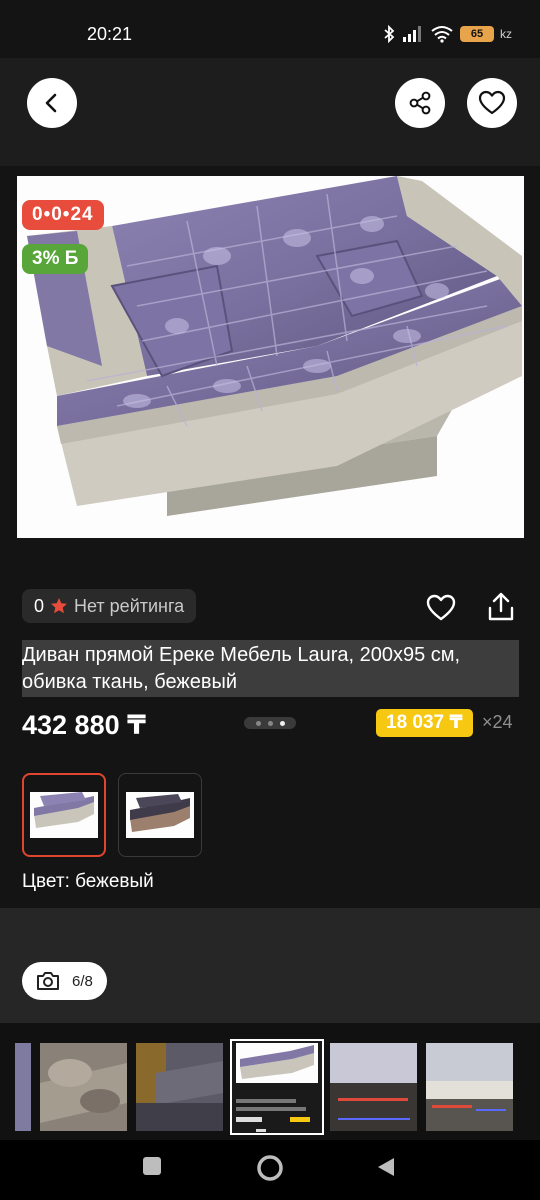 The width and height of the screenshot is (540, 1200). I want to click on color-label: Цвет: бежевый, so click(88, 881).